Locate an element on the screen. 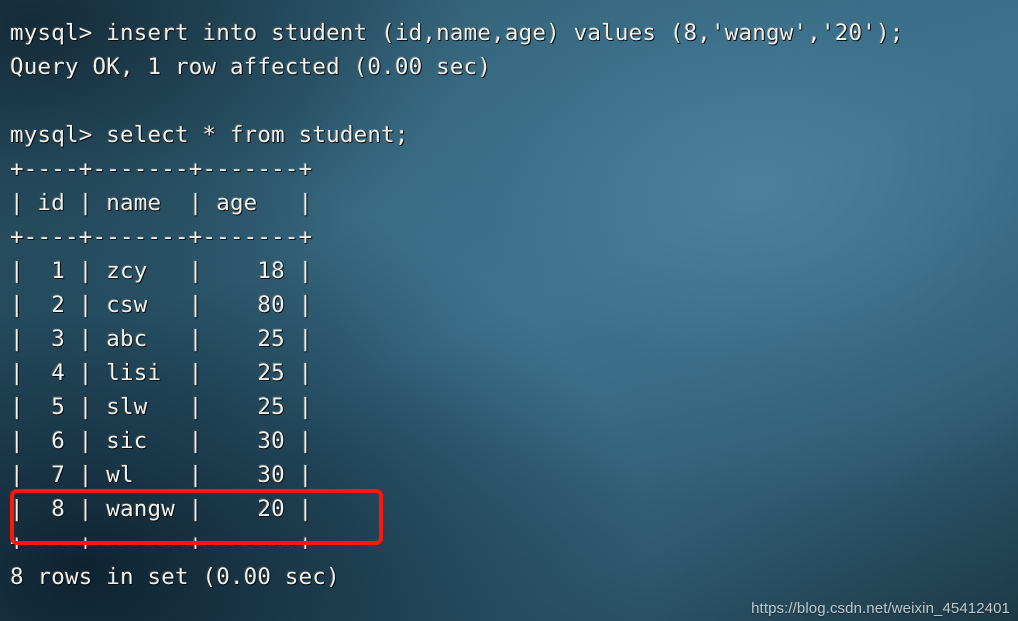 Image resolution: width=1018 pixels, height=621 pixels. table-row: | 6 | sic | 30 | is located at coordinates (161, 441).